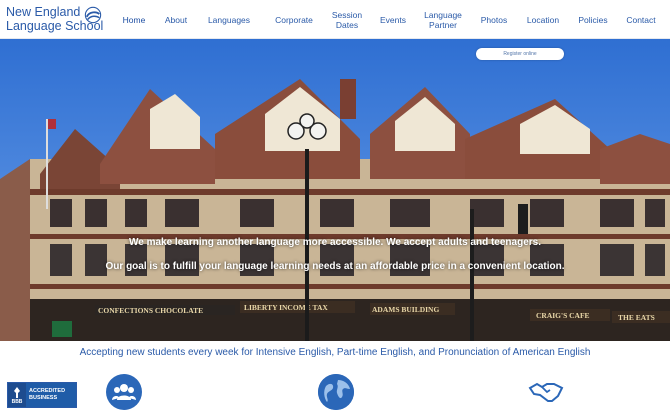 Image resolution: width=670 pixels, height=412 pixels. I want to click on nav-corporate-label: Corporate, so click(294, 19).